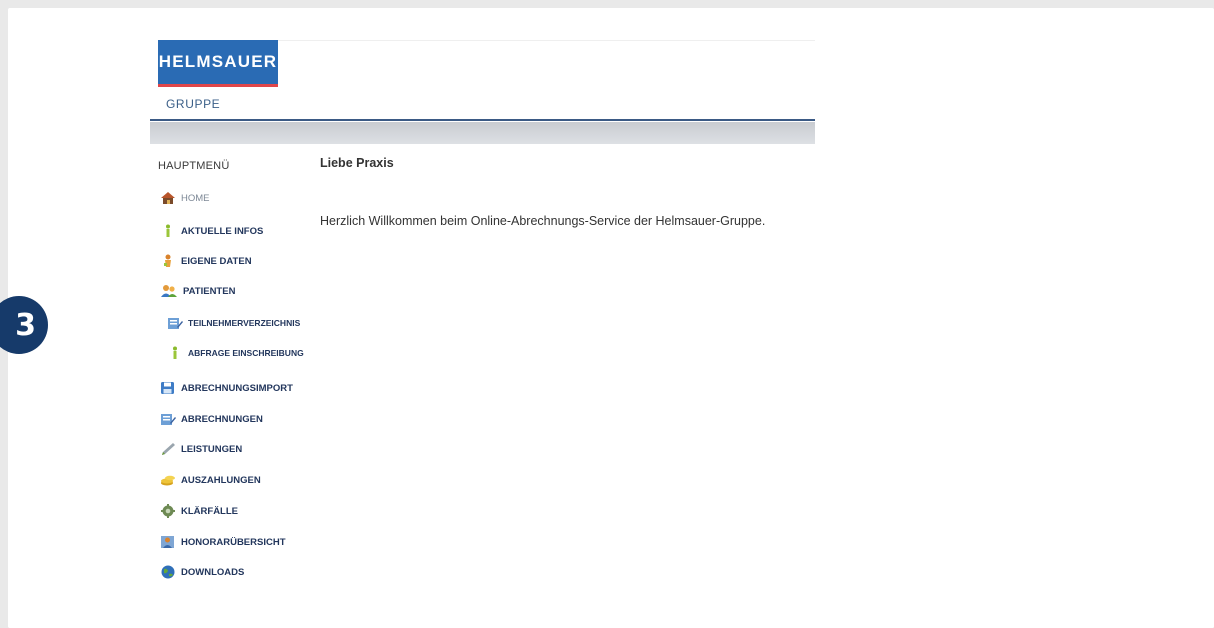 Image resolution: width=1214 pixels, height=628 pixels. Describe the element at coordinates (212, 449) in the screenshot. I see `menu-item-label: LEISTUNGEN` at that location.